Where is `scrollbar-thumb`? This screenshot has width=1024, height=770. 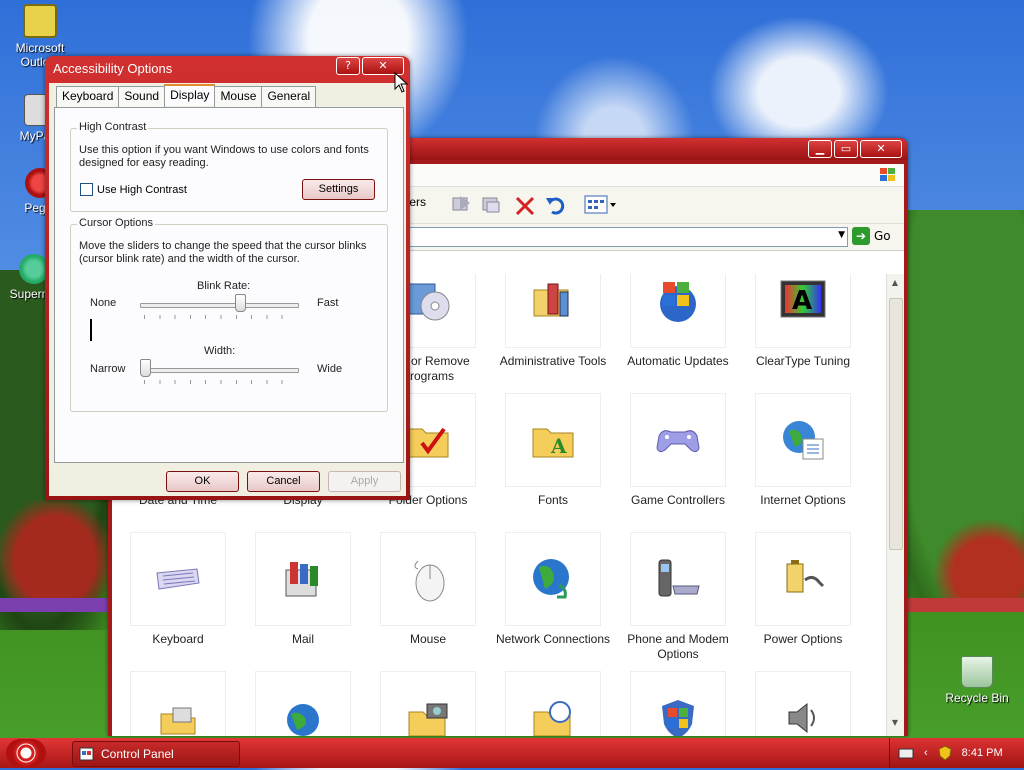 scrollbar-thumb is located at coordinates (896, 424).